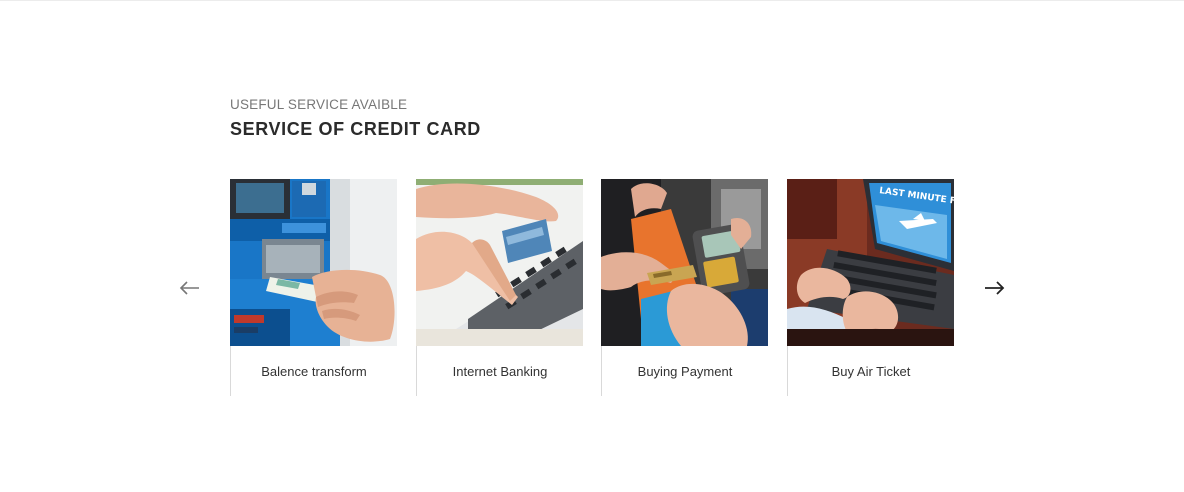  I want to click on card-label: Buying Payment, so click(685, 371).